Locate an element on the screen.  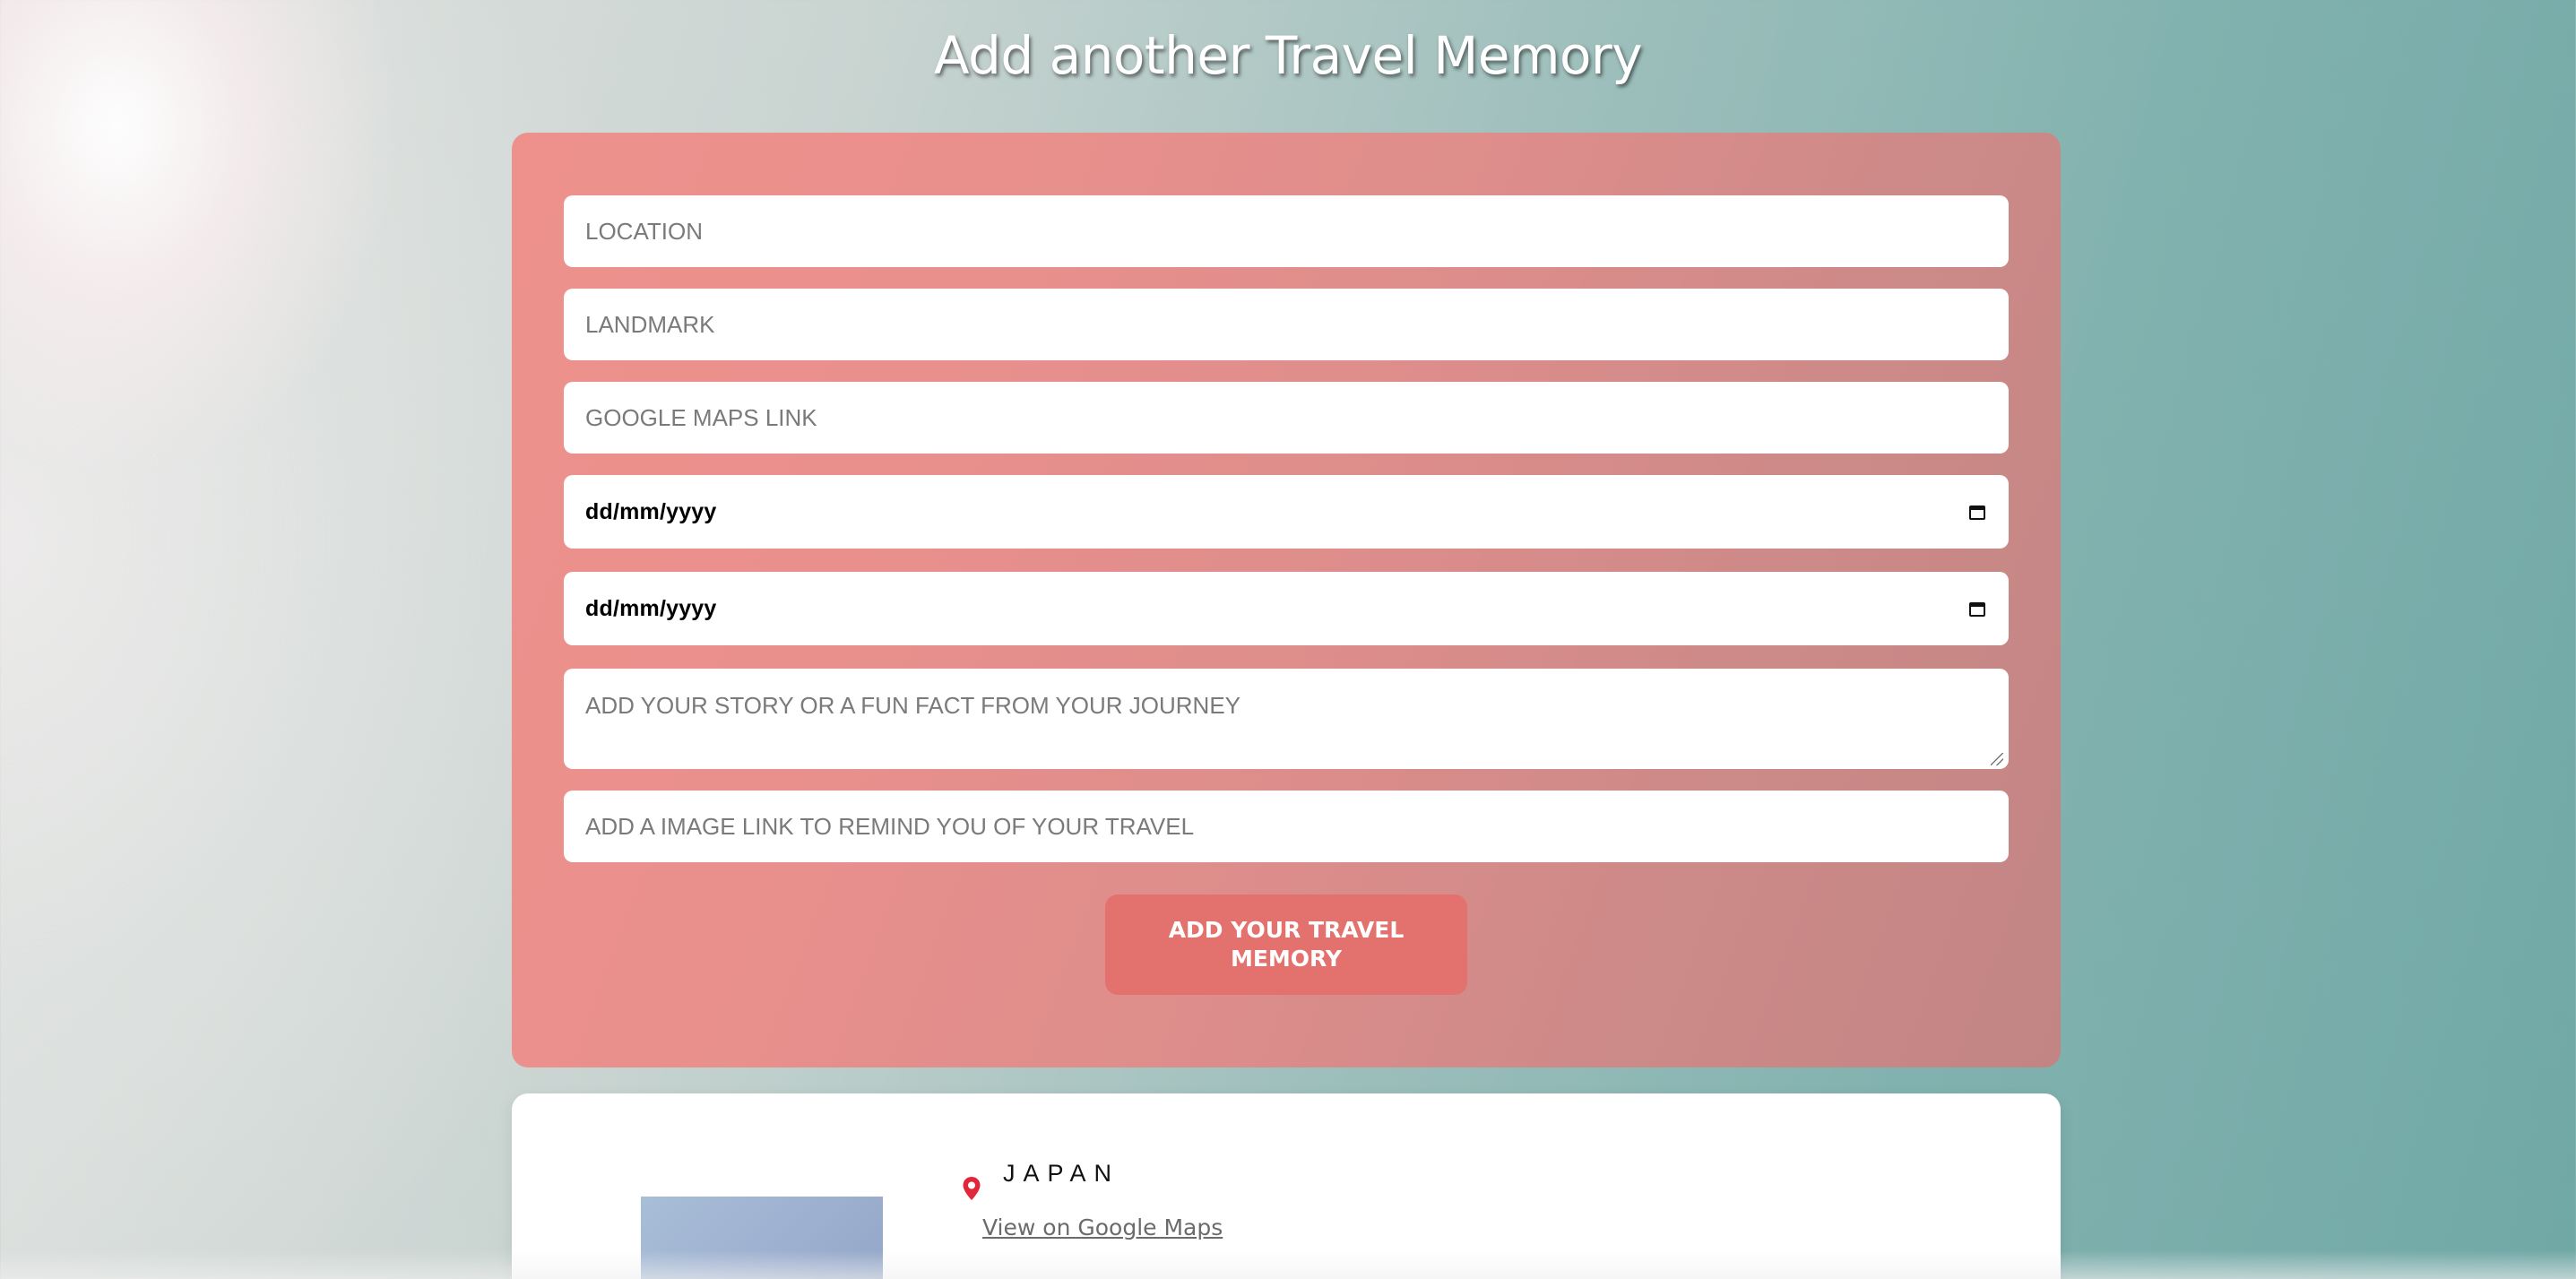
landmark-input: LANDMARK is located at coordinates (1286, 324).